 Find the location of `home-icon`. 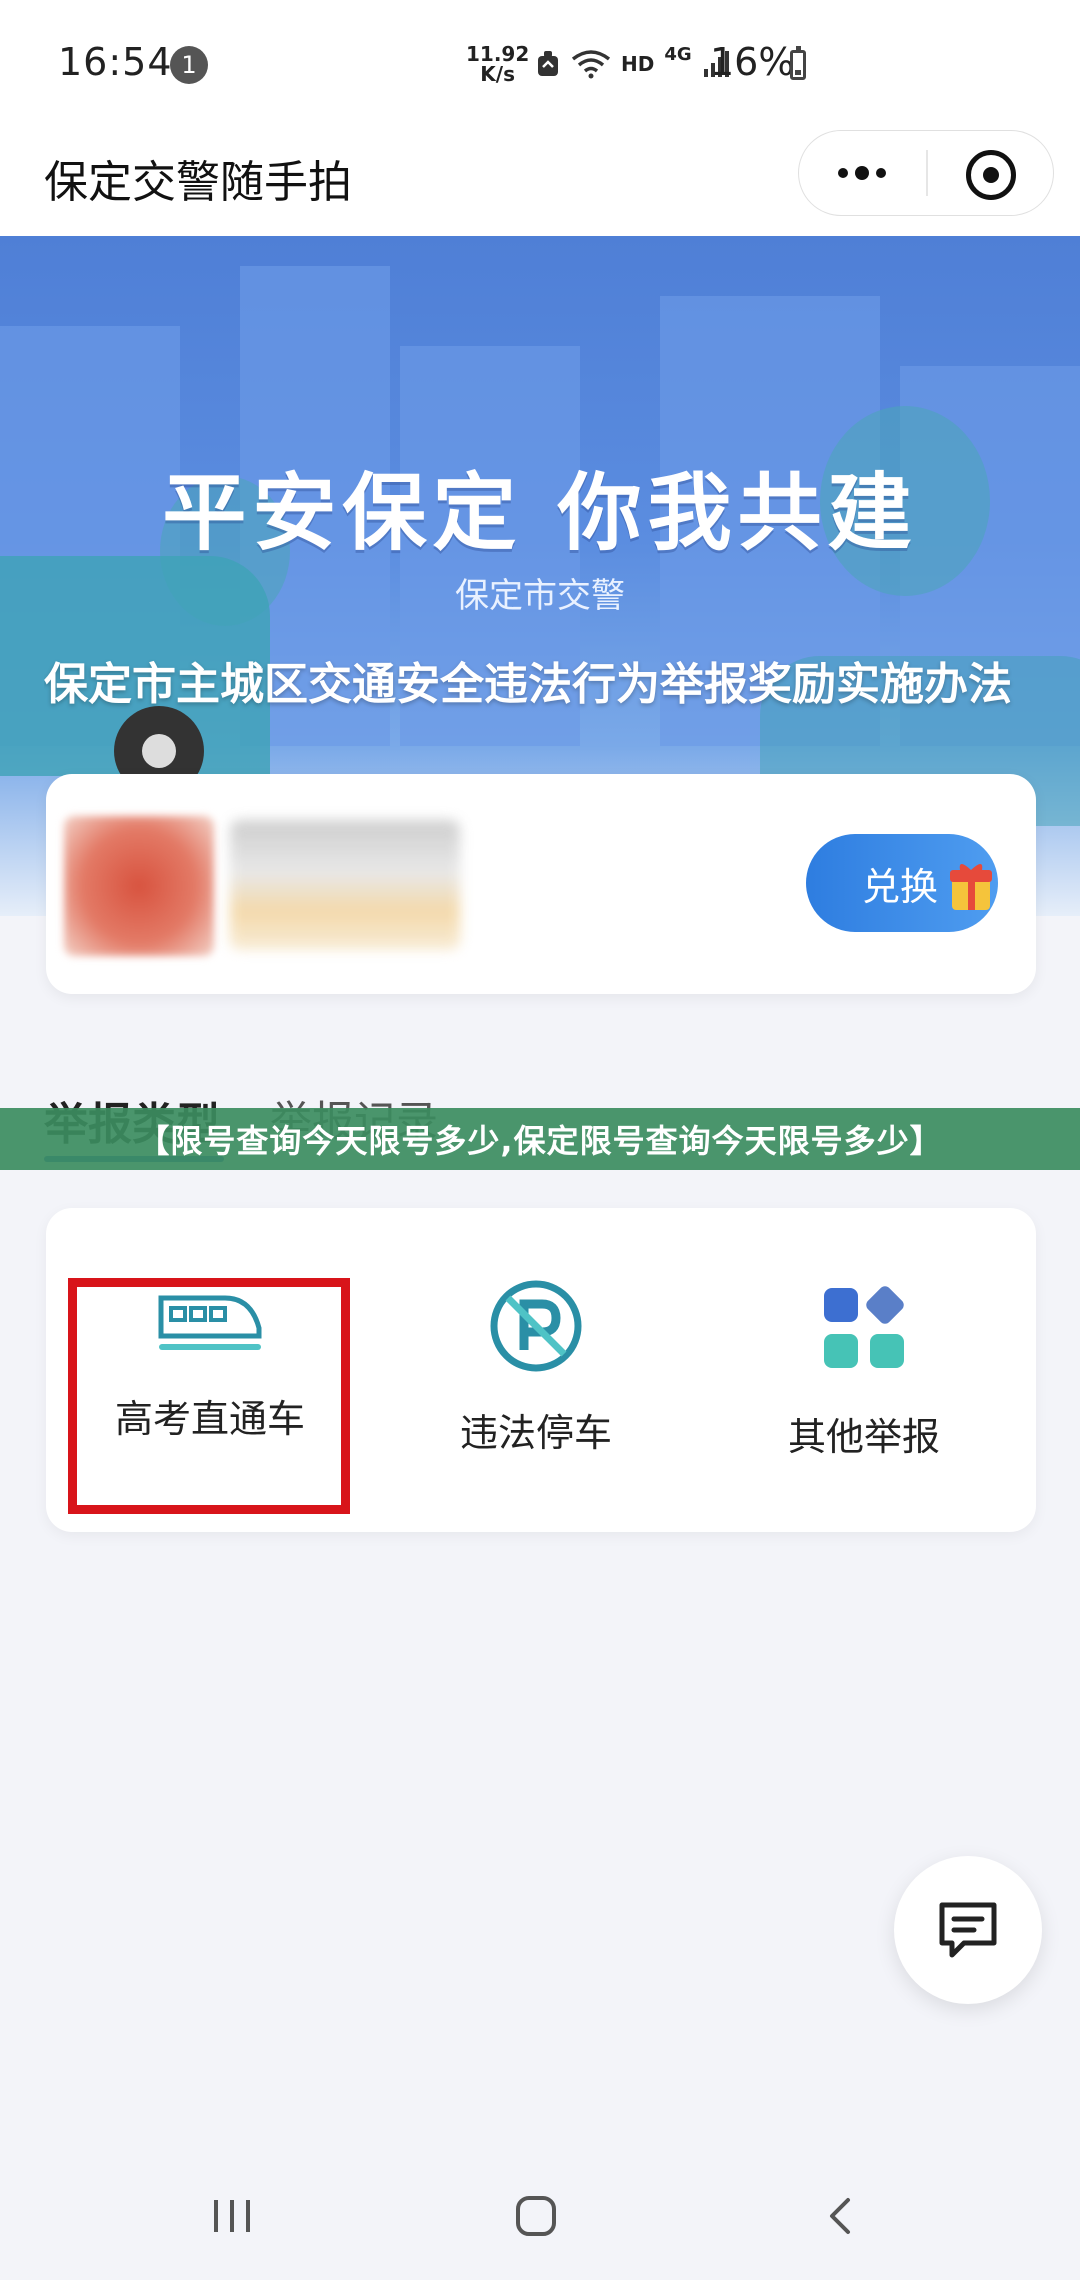

home-icon is located at coordinates (536, 2216).